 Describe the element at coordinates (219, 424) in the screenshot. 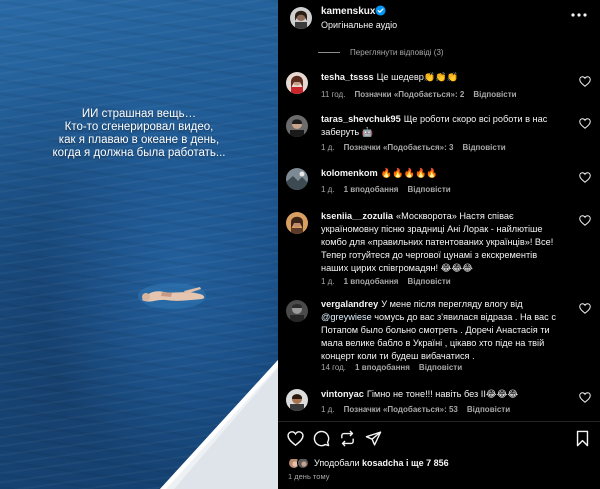

I see `boat-deck` at that location.